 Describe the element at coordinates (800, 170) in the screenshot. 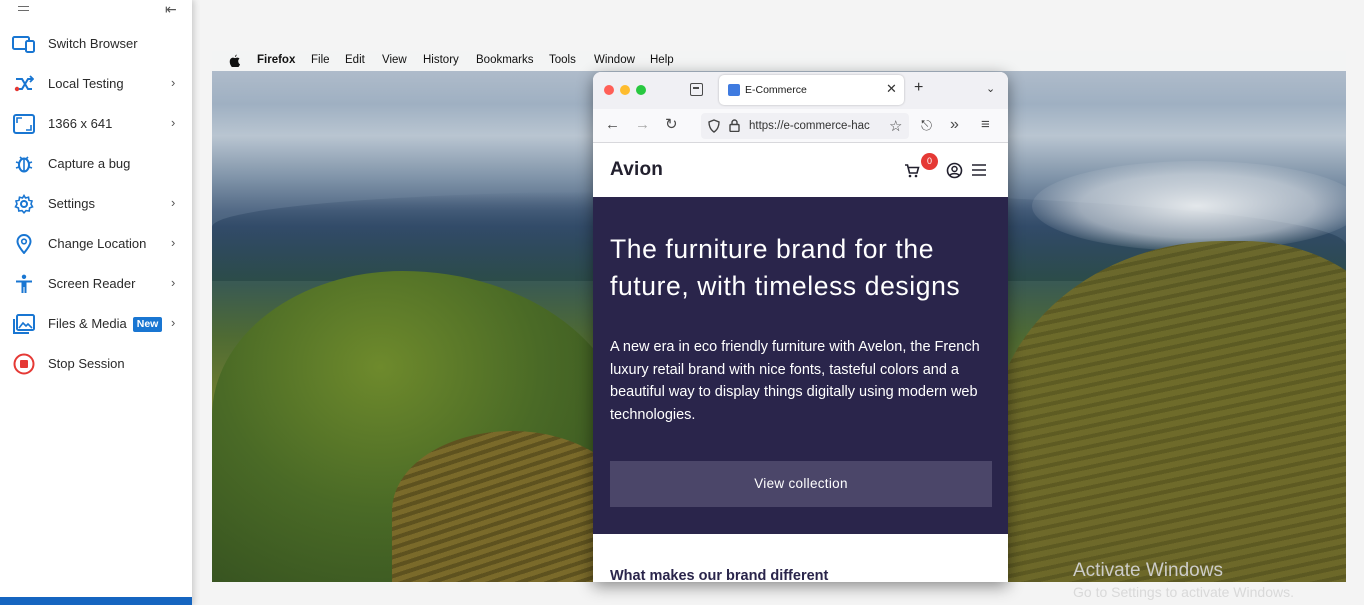

I see `site-header: Avion 0` at that location.